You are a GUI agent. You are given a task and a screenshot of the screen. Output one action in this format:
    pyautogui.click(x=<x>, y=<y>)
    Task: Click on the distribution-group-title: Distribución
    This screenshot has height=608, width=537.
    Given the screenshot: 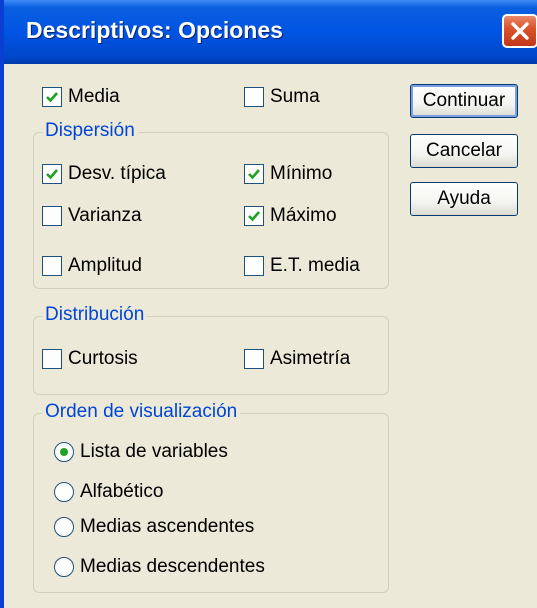 What is the action you would take?
    pyautogui.click(x=95, y=315)
    